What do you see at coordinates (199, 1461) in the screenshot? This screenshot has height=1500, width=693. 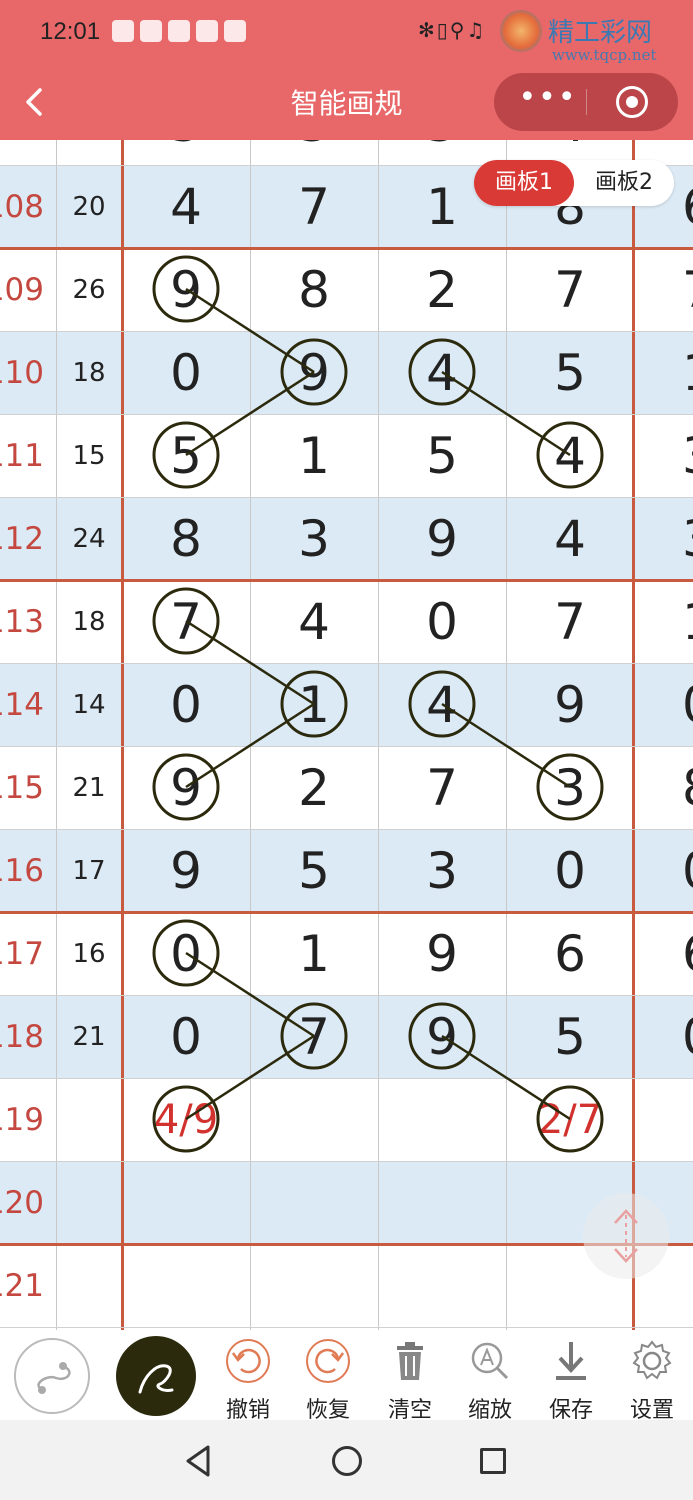 I see `nav-back-icon` at bounding box center [199, 1461].